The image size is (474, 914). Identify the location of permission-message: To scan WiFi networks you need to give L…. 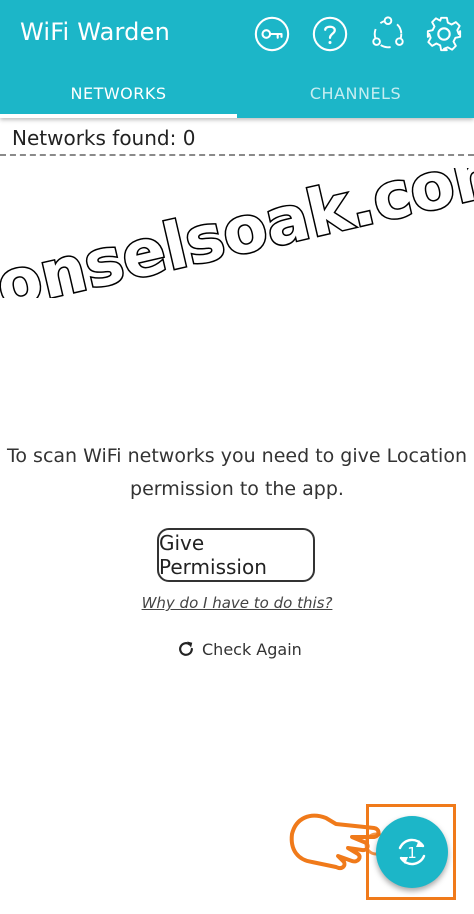
(237, 473).